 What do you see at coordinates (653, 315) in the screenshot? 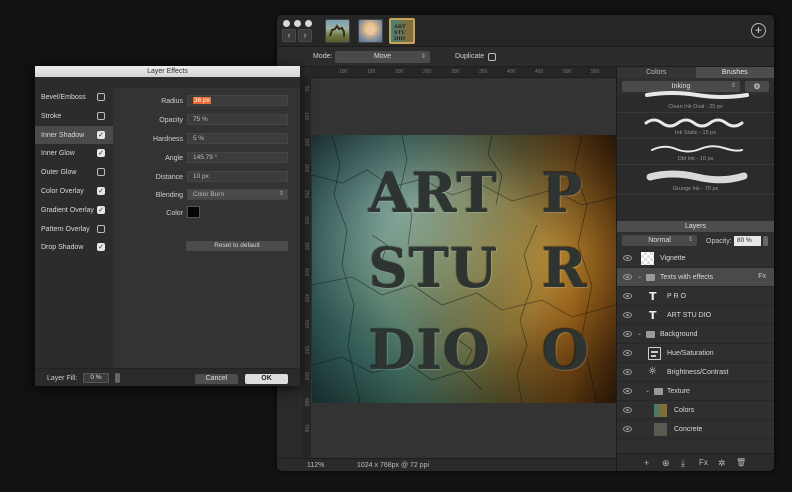
I see `text-layer-icon: T` at bounding box center [653, 315].